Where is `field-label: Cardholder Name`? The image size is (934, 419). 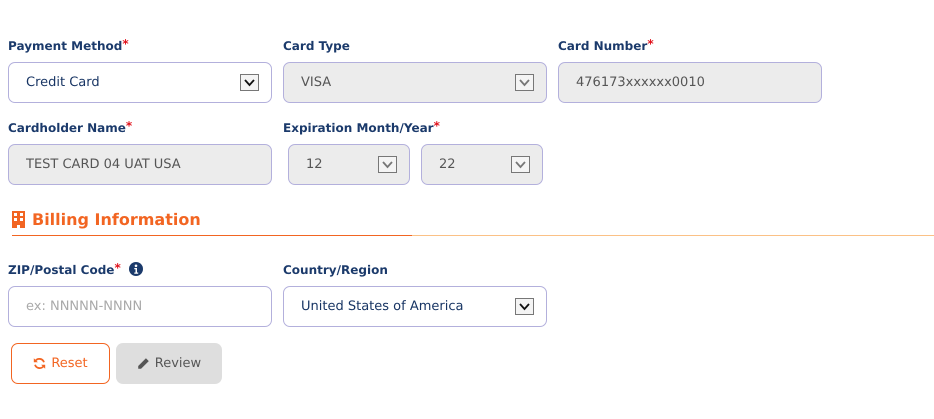
field-label: Cardholder Name is located at coordinates (67, 128).